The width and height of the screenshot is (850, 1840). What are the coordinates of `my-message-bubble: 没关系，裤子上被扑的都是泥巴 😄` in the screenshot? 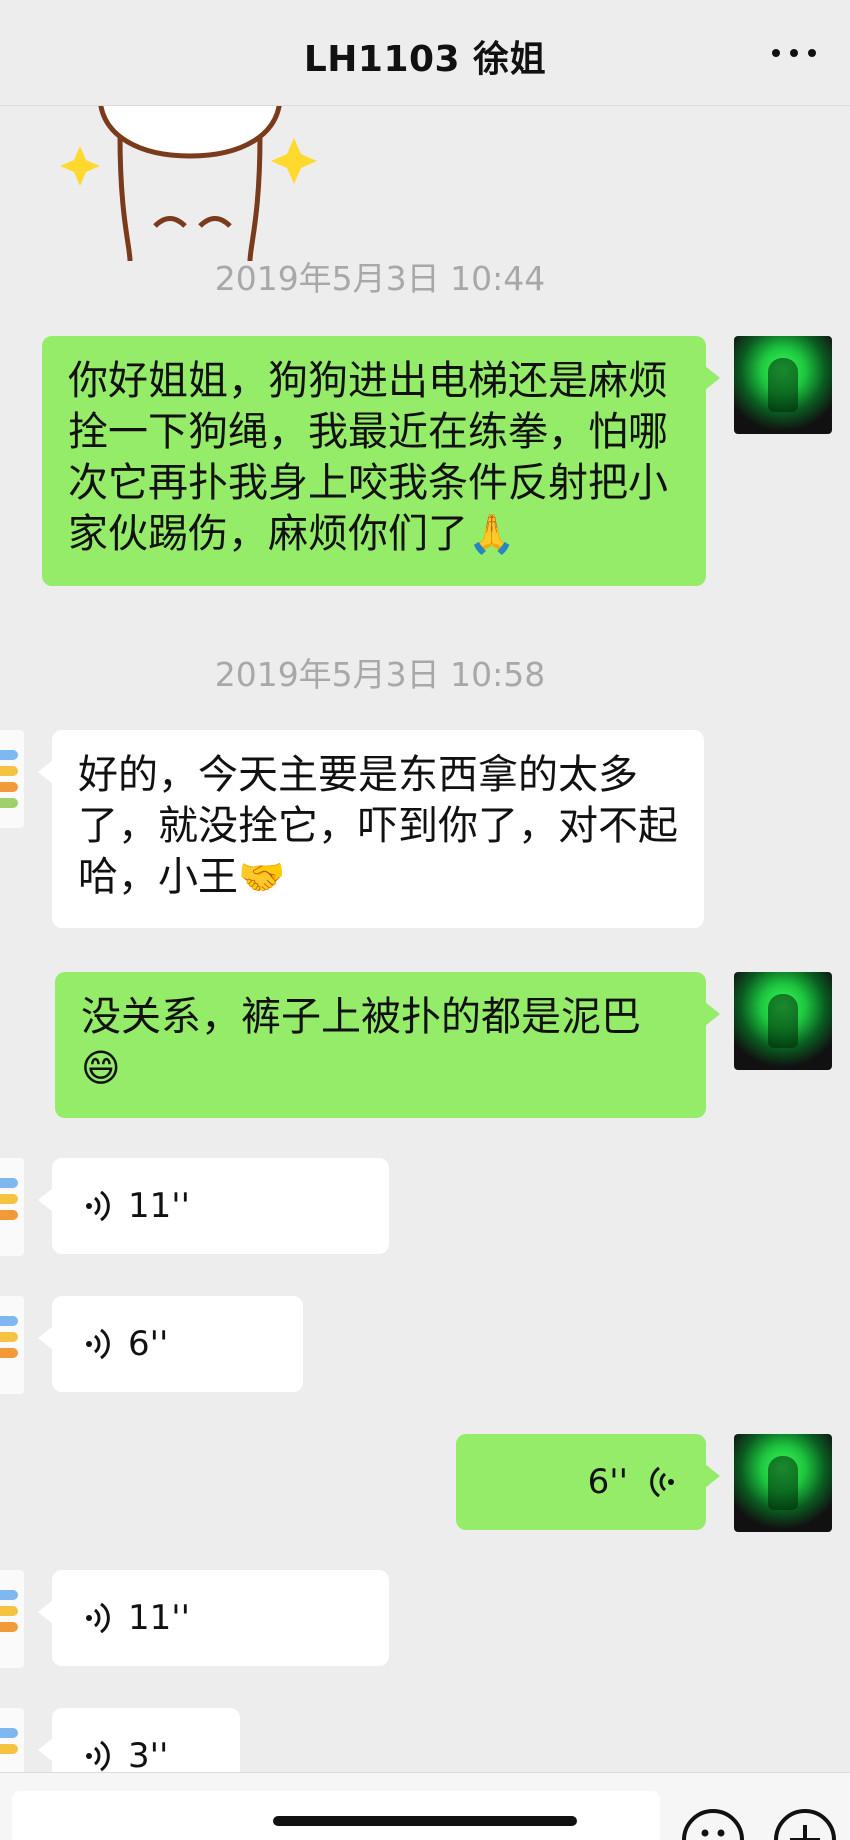 It's located at (387, 1045).